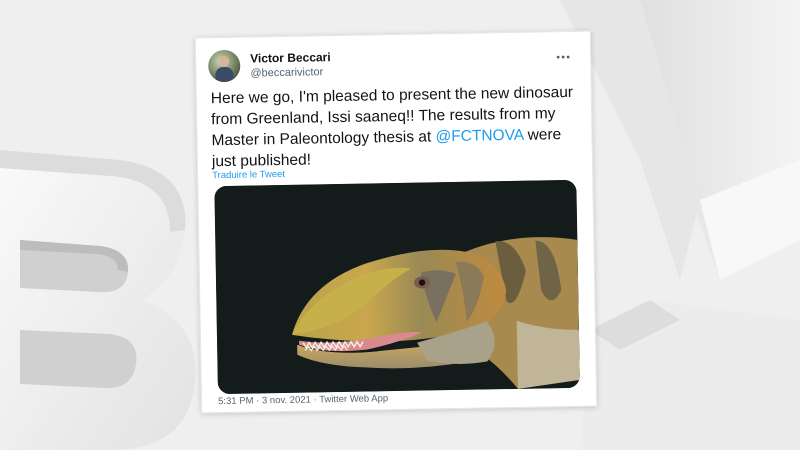 The image size is (800, 450). I want to click on tweet-source: Twitter Web App, so click(353, 399).